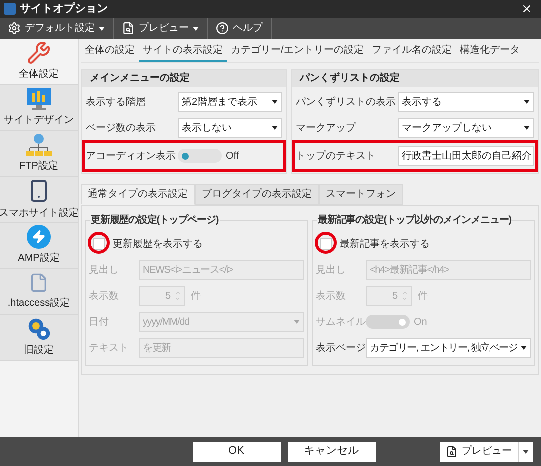  I want to click on sidebar-item: 旧設定, so click(39, 338).